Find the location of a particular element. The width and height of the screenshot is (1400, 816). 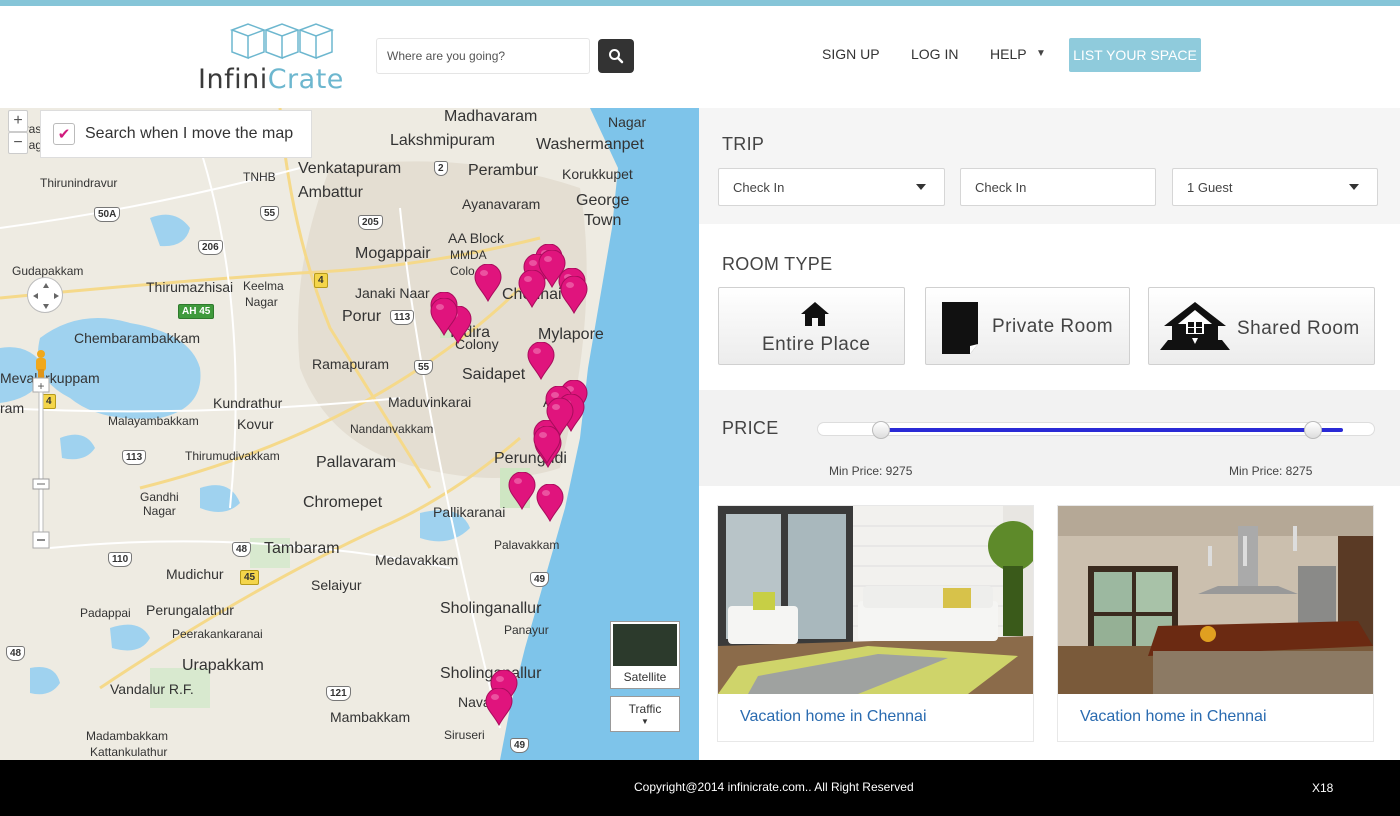

door-icon is located at coordinates (960, 328).